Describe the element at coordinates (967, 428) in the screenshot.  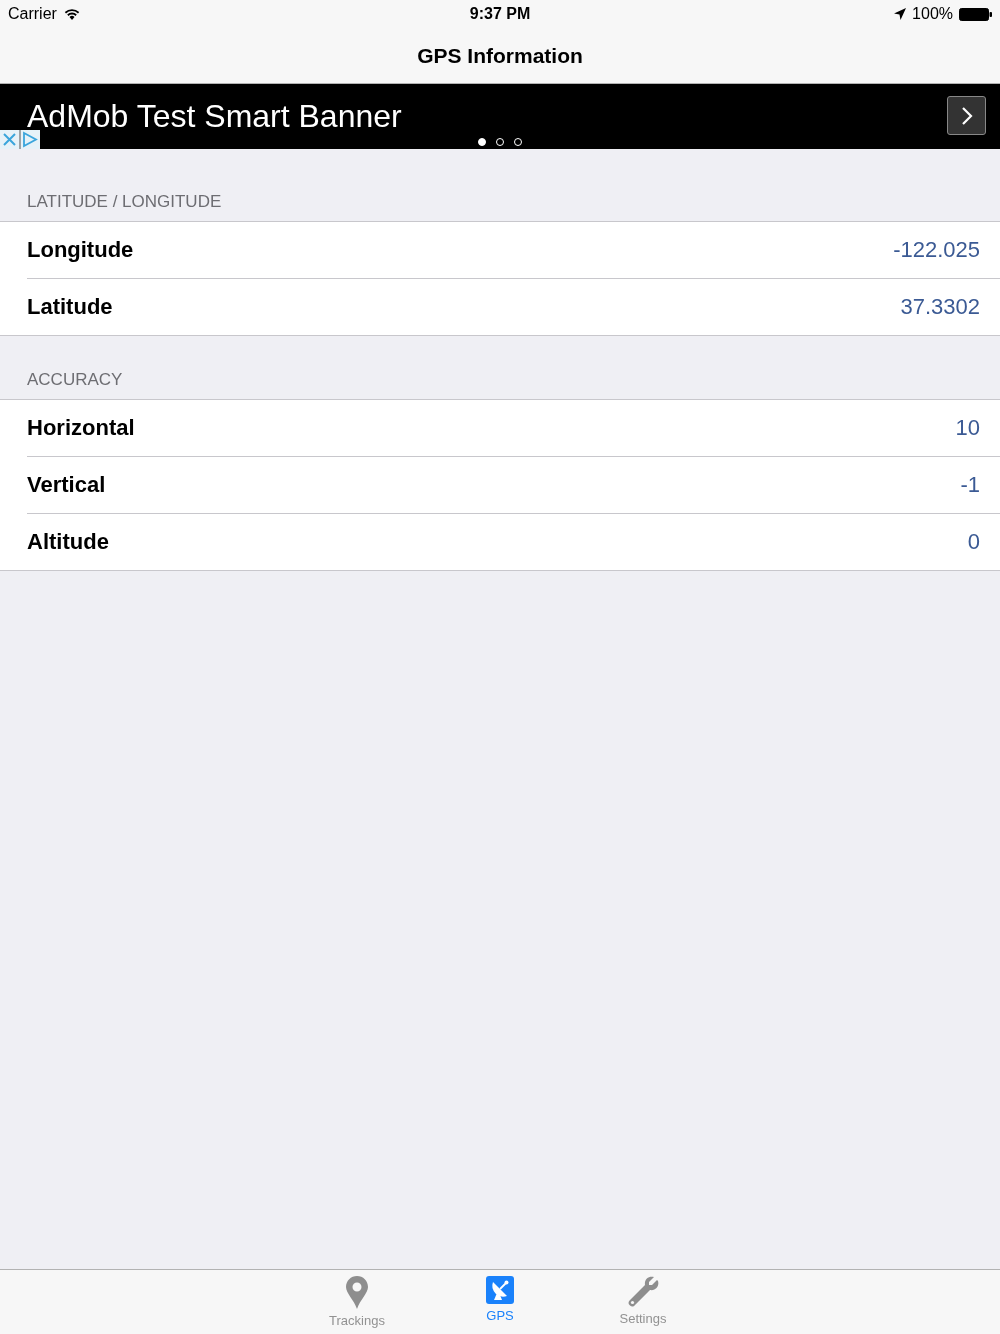
I see `row-value: 10` at that location.